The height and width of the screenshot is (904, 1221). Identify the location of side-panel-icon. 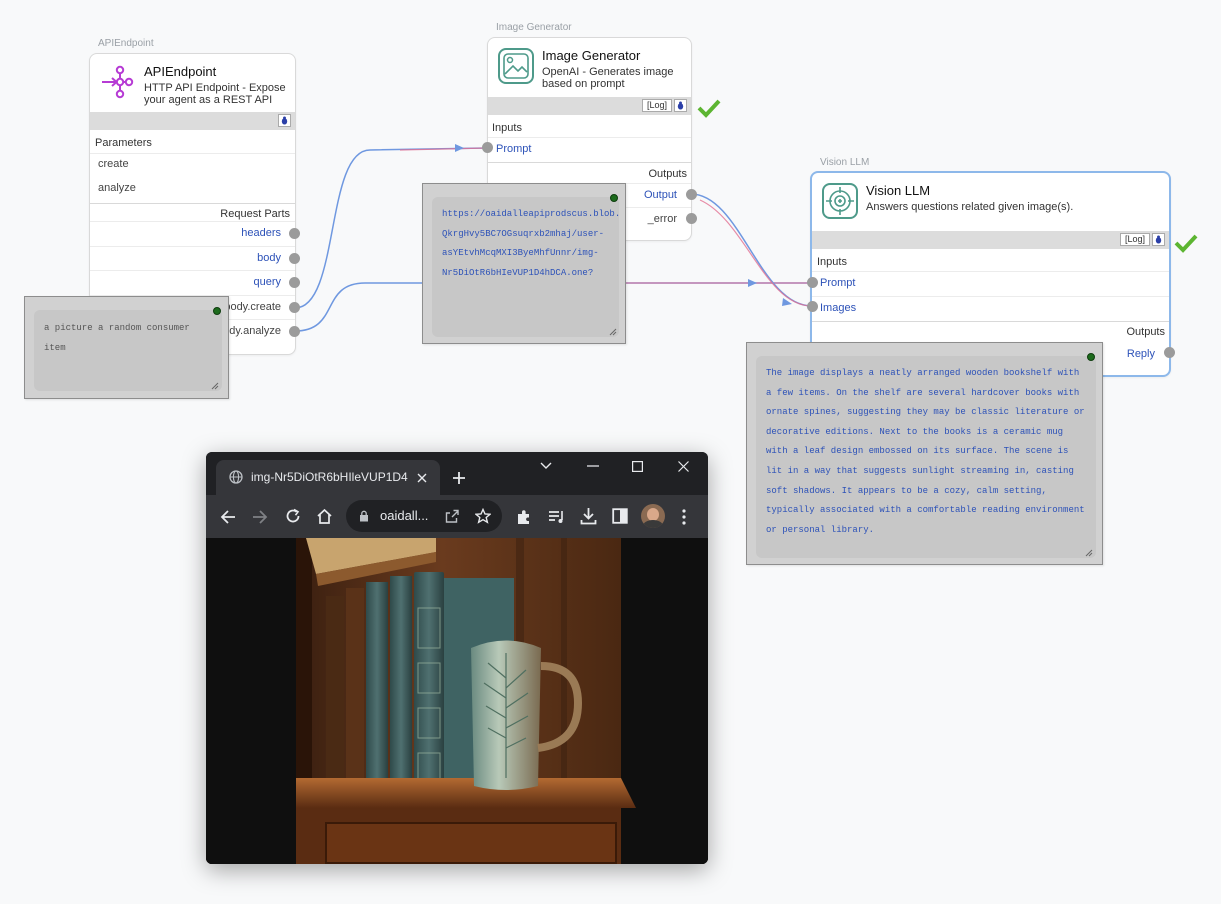
(620, 516).